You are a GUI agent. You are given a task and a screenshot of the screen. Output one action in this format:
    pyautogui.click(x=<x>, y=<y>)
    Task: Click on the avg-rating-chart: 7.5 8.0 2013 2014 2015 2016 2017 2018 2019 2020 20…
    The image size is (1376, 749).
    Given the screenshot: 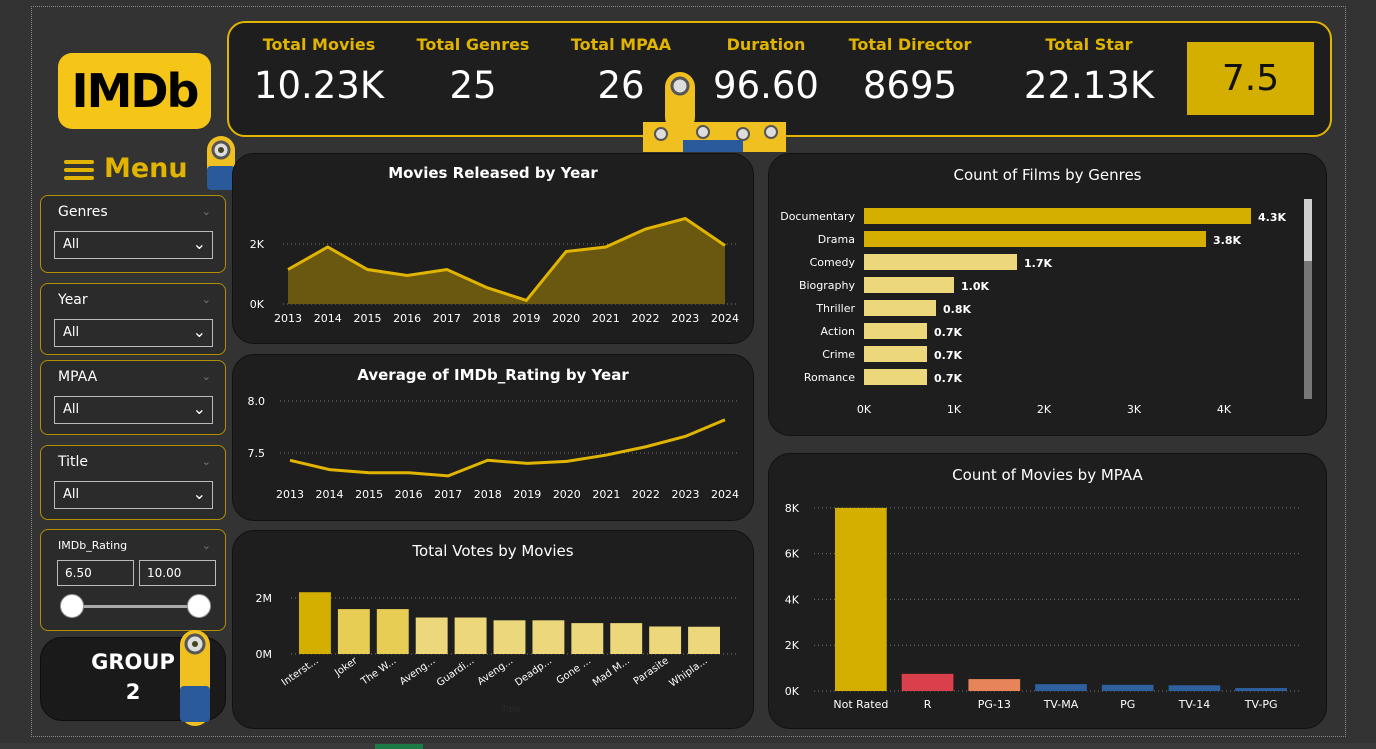 What is the action you would take?
    pyautogui.click(x=494, y=448)
    